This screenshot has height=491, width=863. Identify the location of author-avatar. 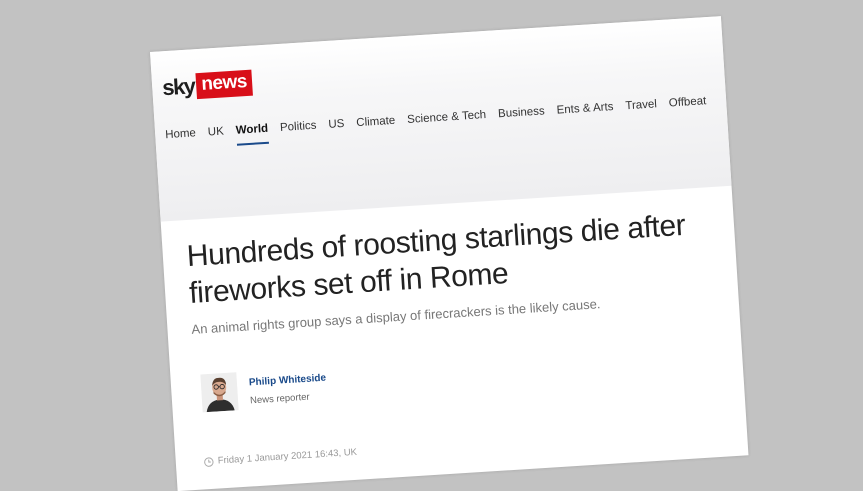
(219, 392).